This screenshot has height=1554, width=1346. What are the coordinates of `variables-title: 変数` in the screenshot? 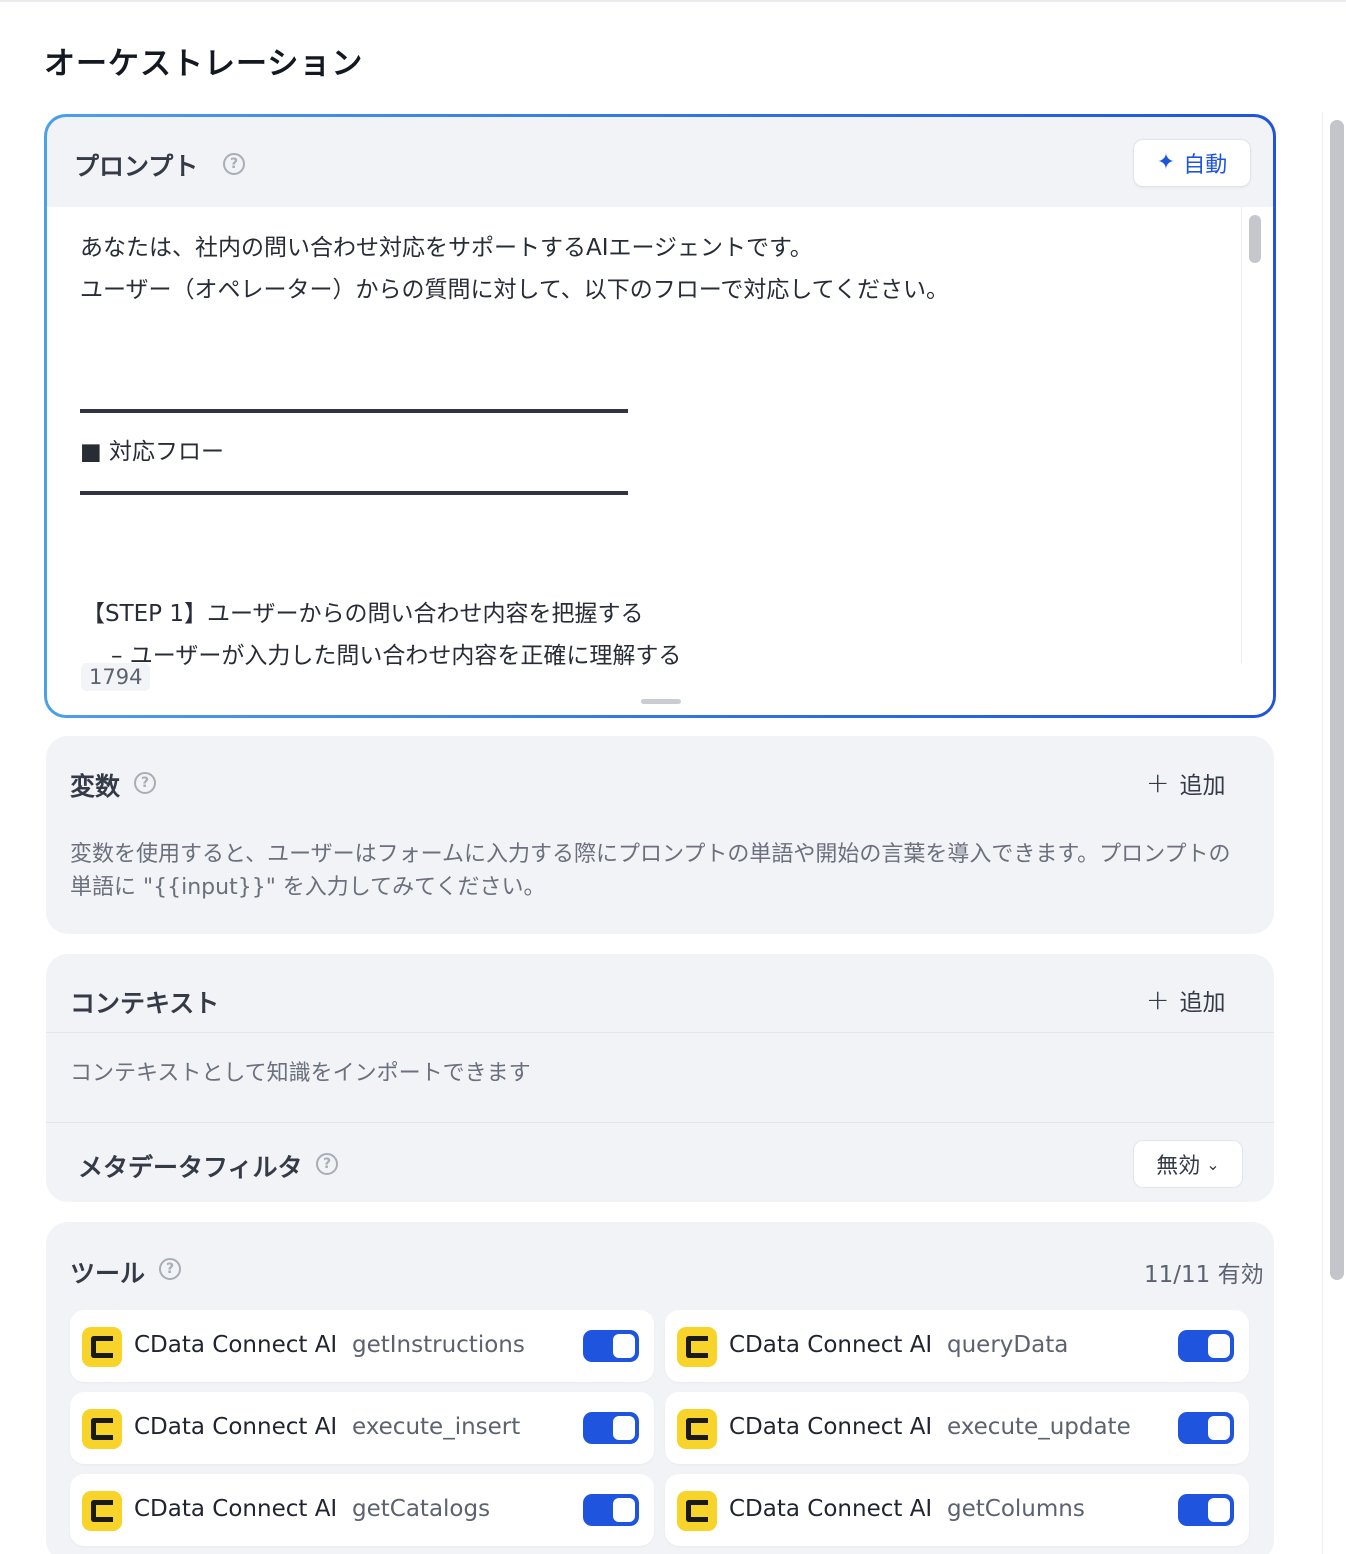 It's located at (95, 786).